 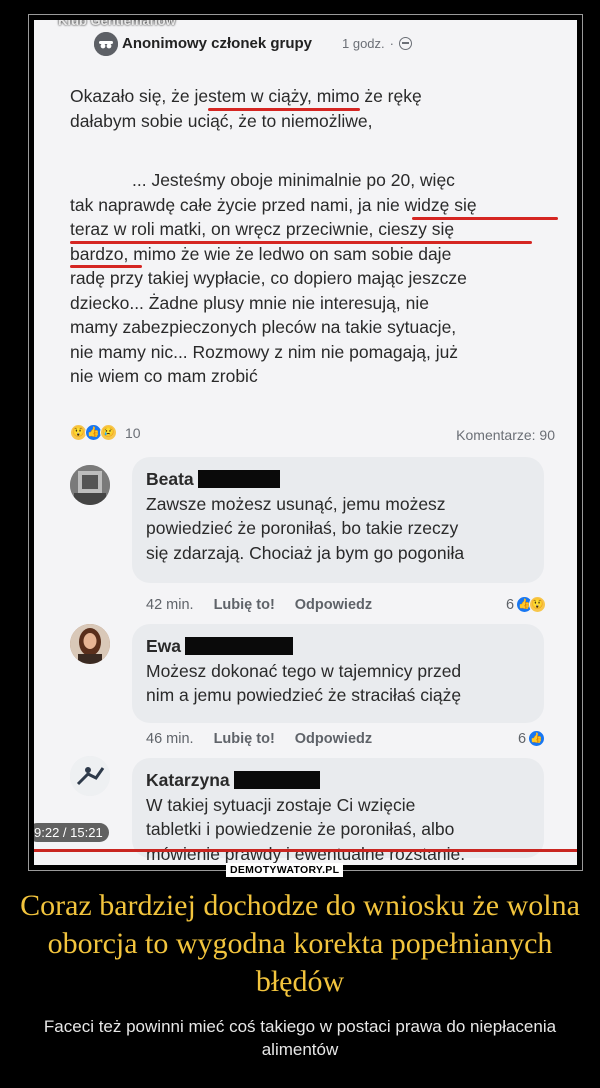 I want to click on comment-actions: 46 min. Lubię to! Odpowiedz, so click(x=259, y=739).